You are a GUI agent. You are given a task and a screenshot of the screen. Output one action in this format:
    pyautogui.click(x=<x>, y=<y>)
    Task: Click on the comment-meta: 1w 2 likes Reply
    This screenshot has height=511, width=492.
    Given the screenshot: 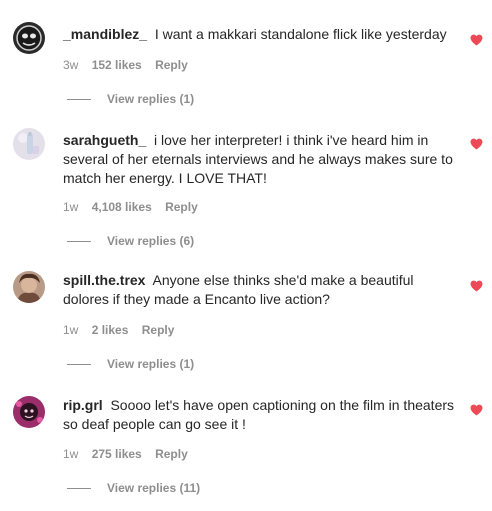 What is the action you would take?
    pyautogui.click(x=118, y=330)
    